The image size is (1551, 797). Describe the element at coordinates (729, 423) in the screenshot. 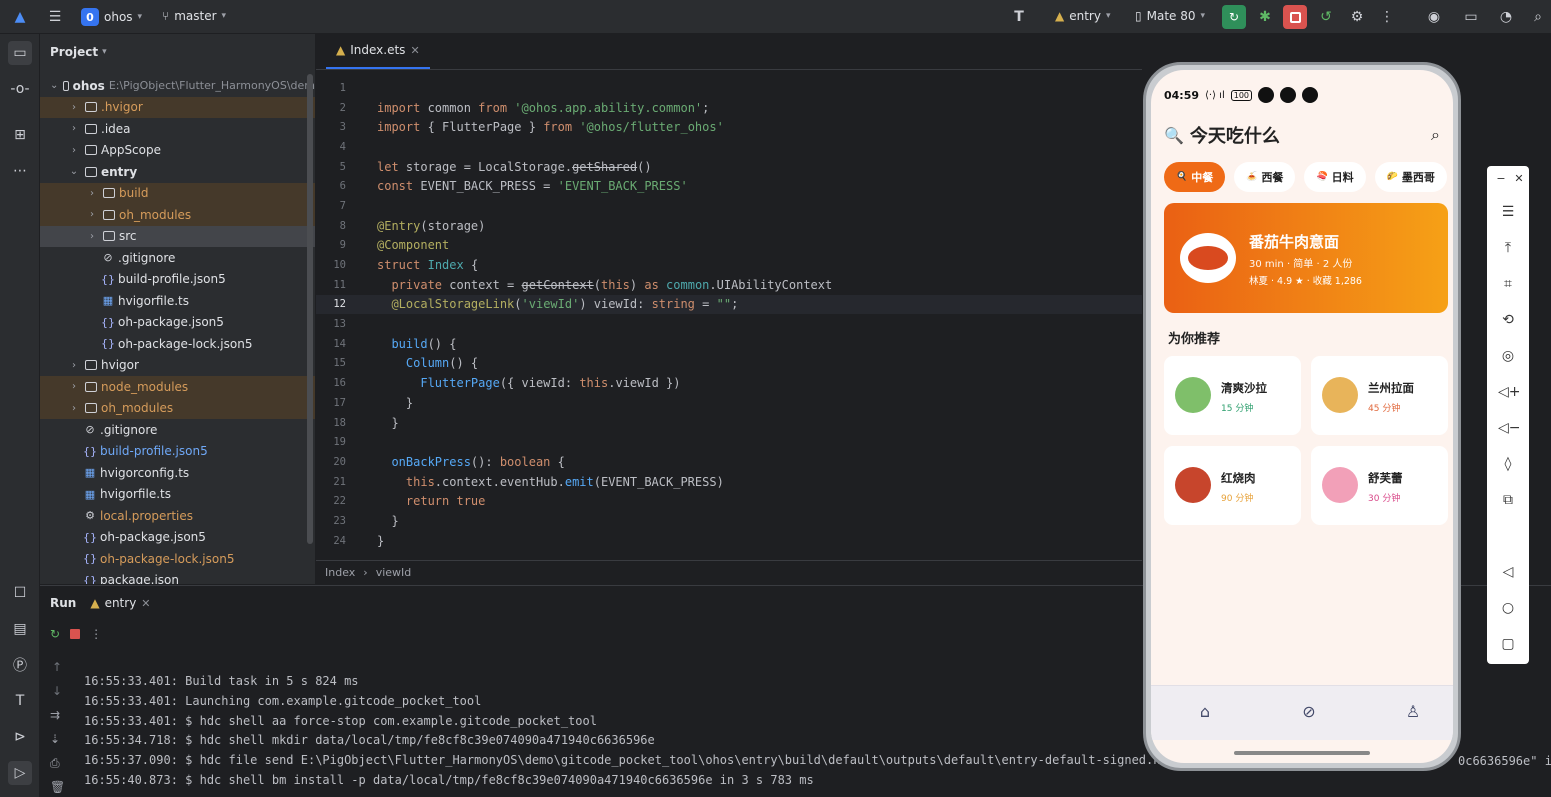

I see `code-line: 18 }` at that location.